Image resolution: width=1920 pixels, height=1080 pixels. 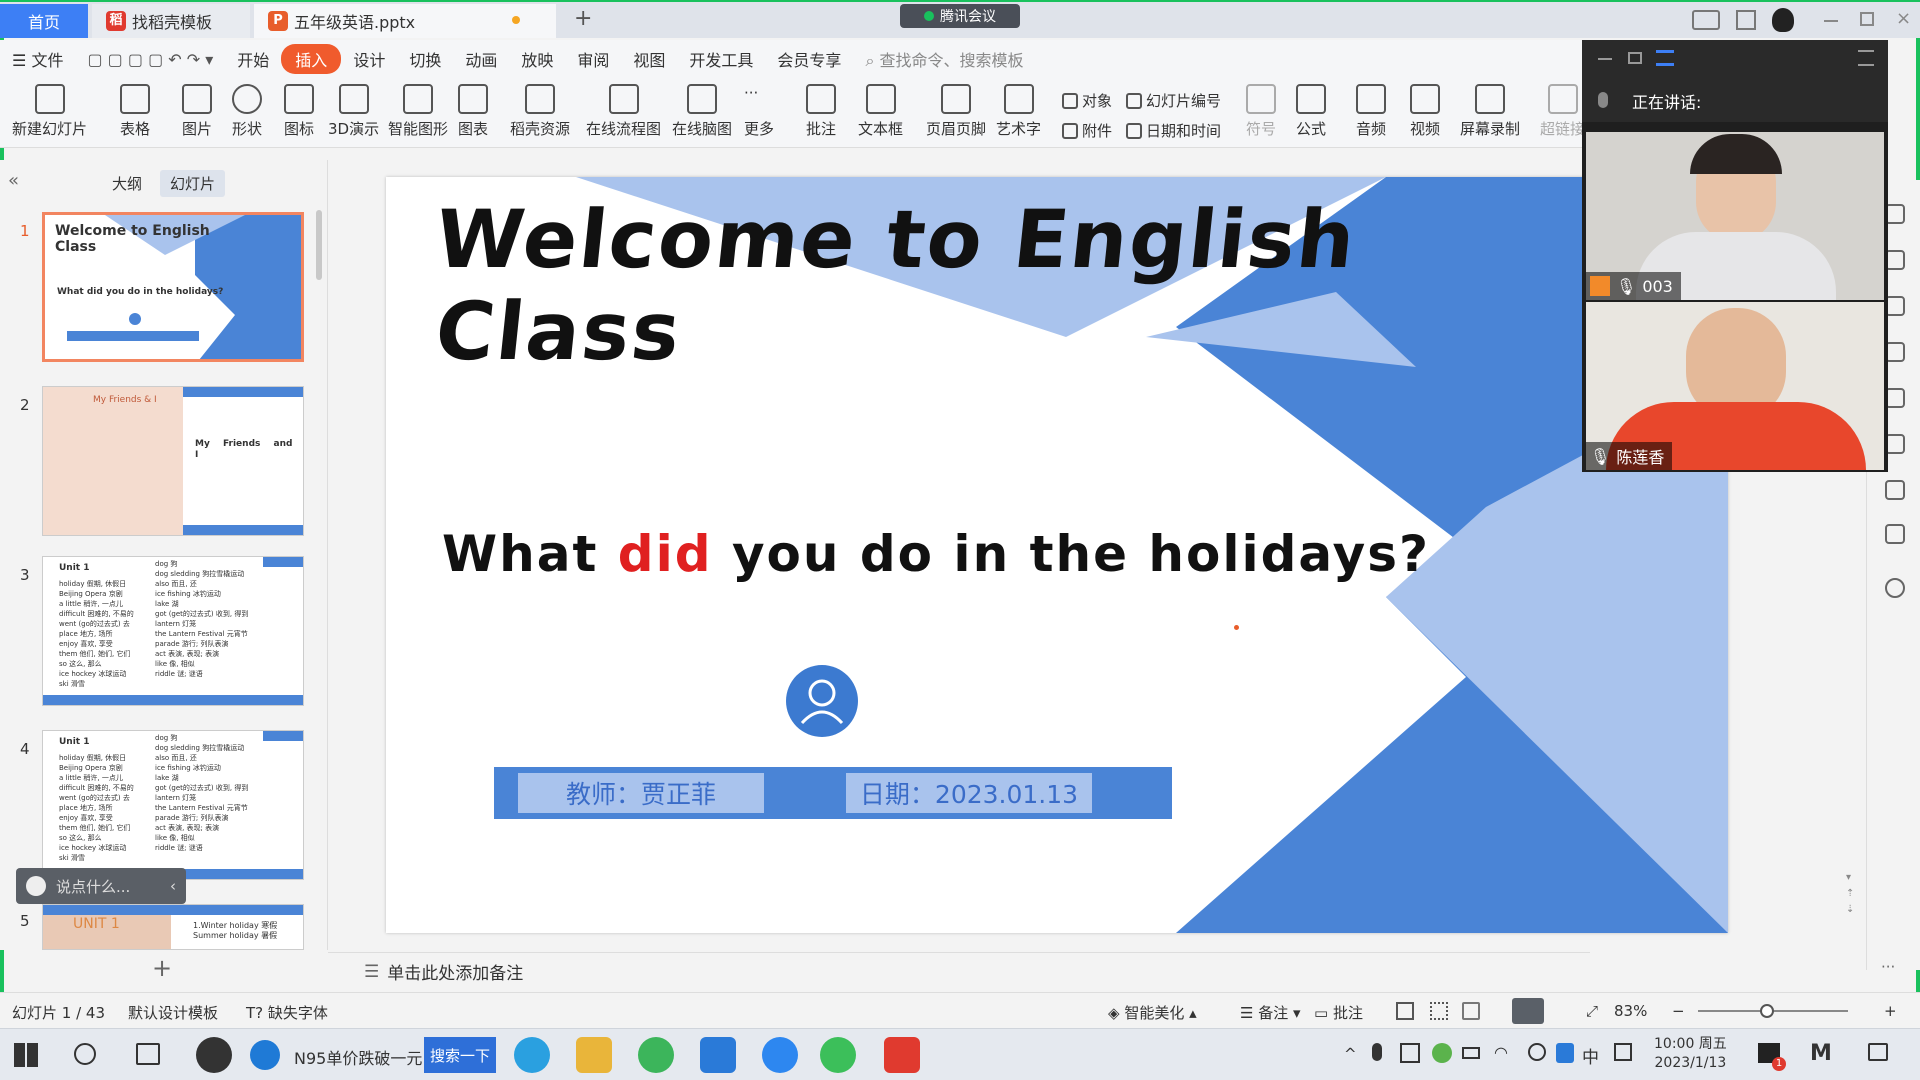 I want to click on windows-start-icon, so click(x=26, y=1055).